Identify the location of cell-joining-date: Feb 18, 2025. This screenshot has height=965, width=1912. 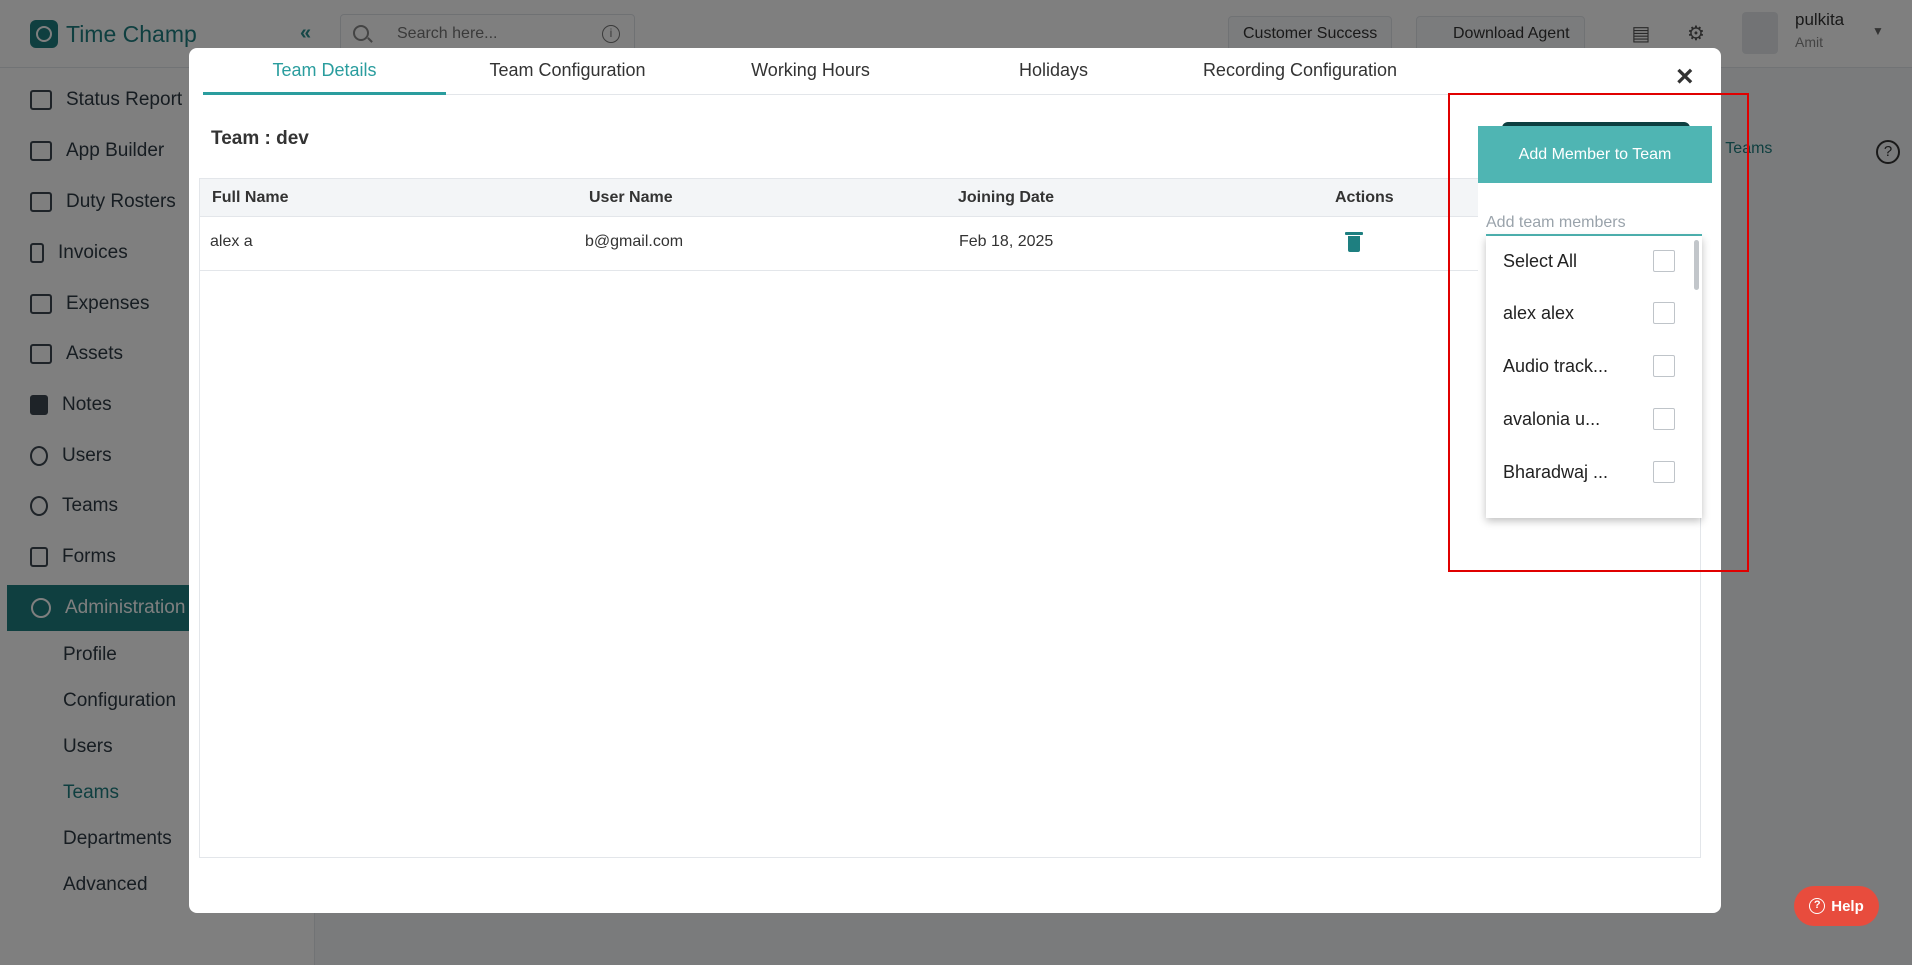
(1006, 241).